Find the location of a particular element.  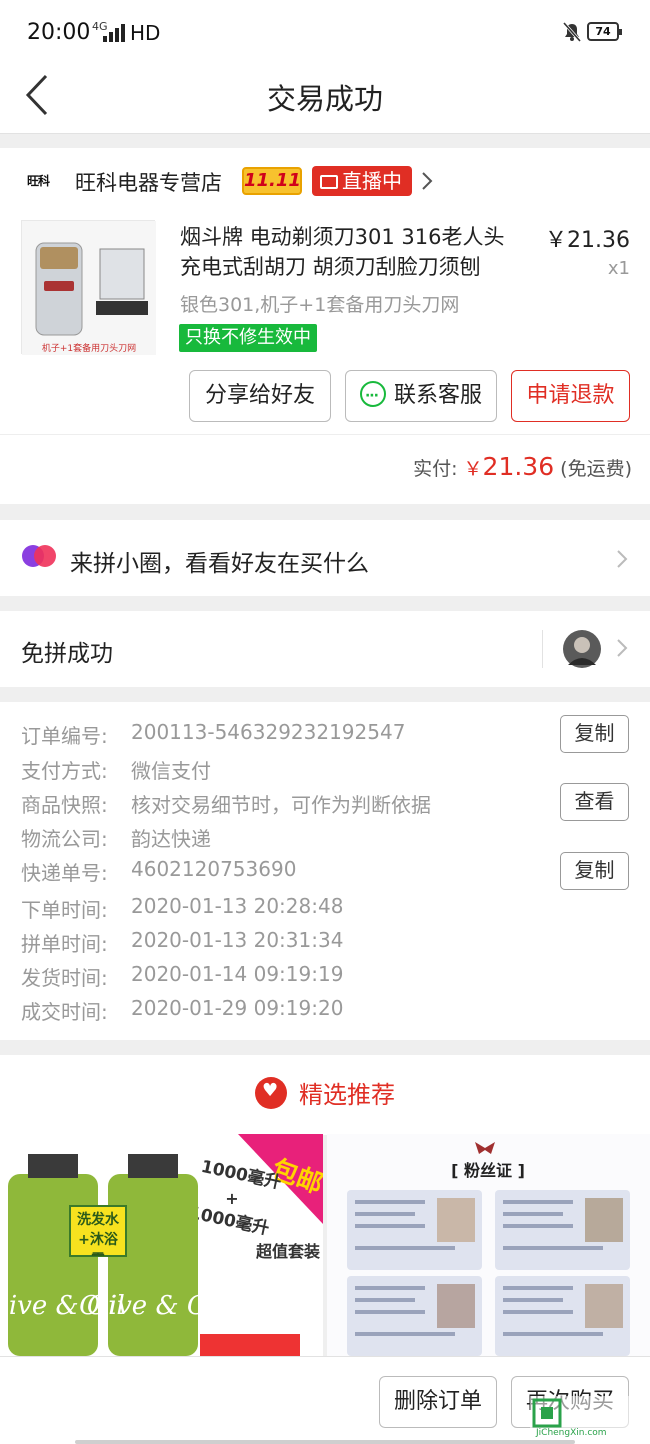

service-tag: 只换不修生效中 is located at coordinates (248, 338).